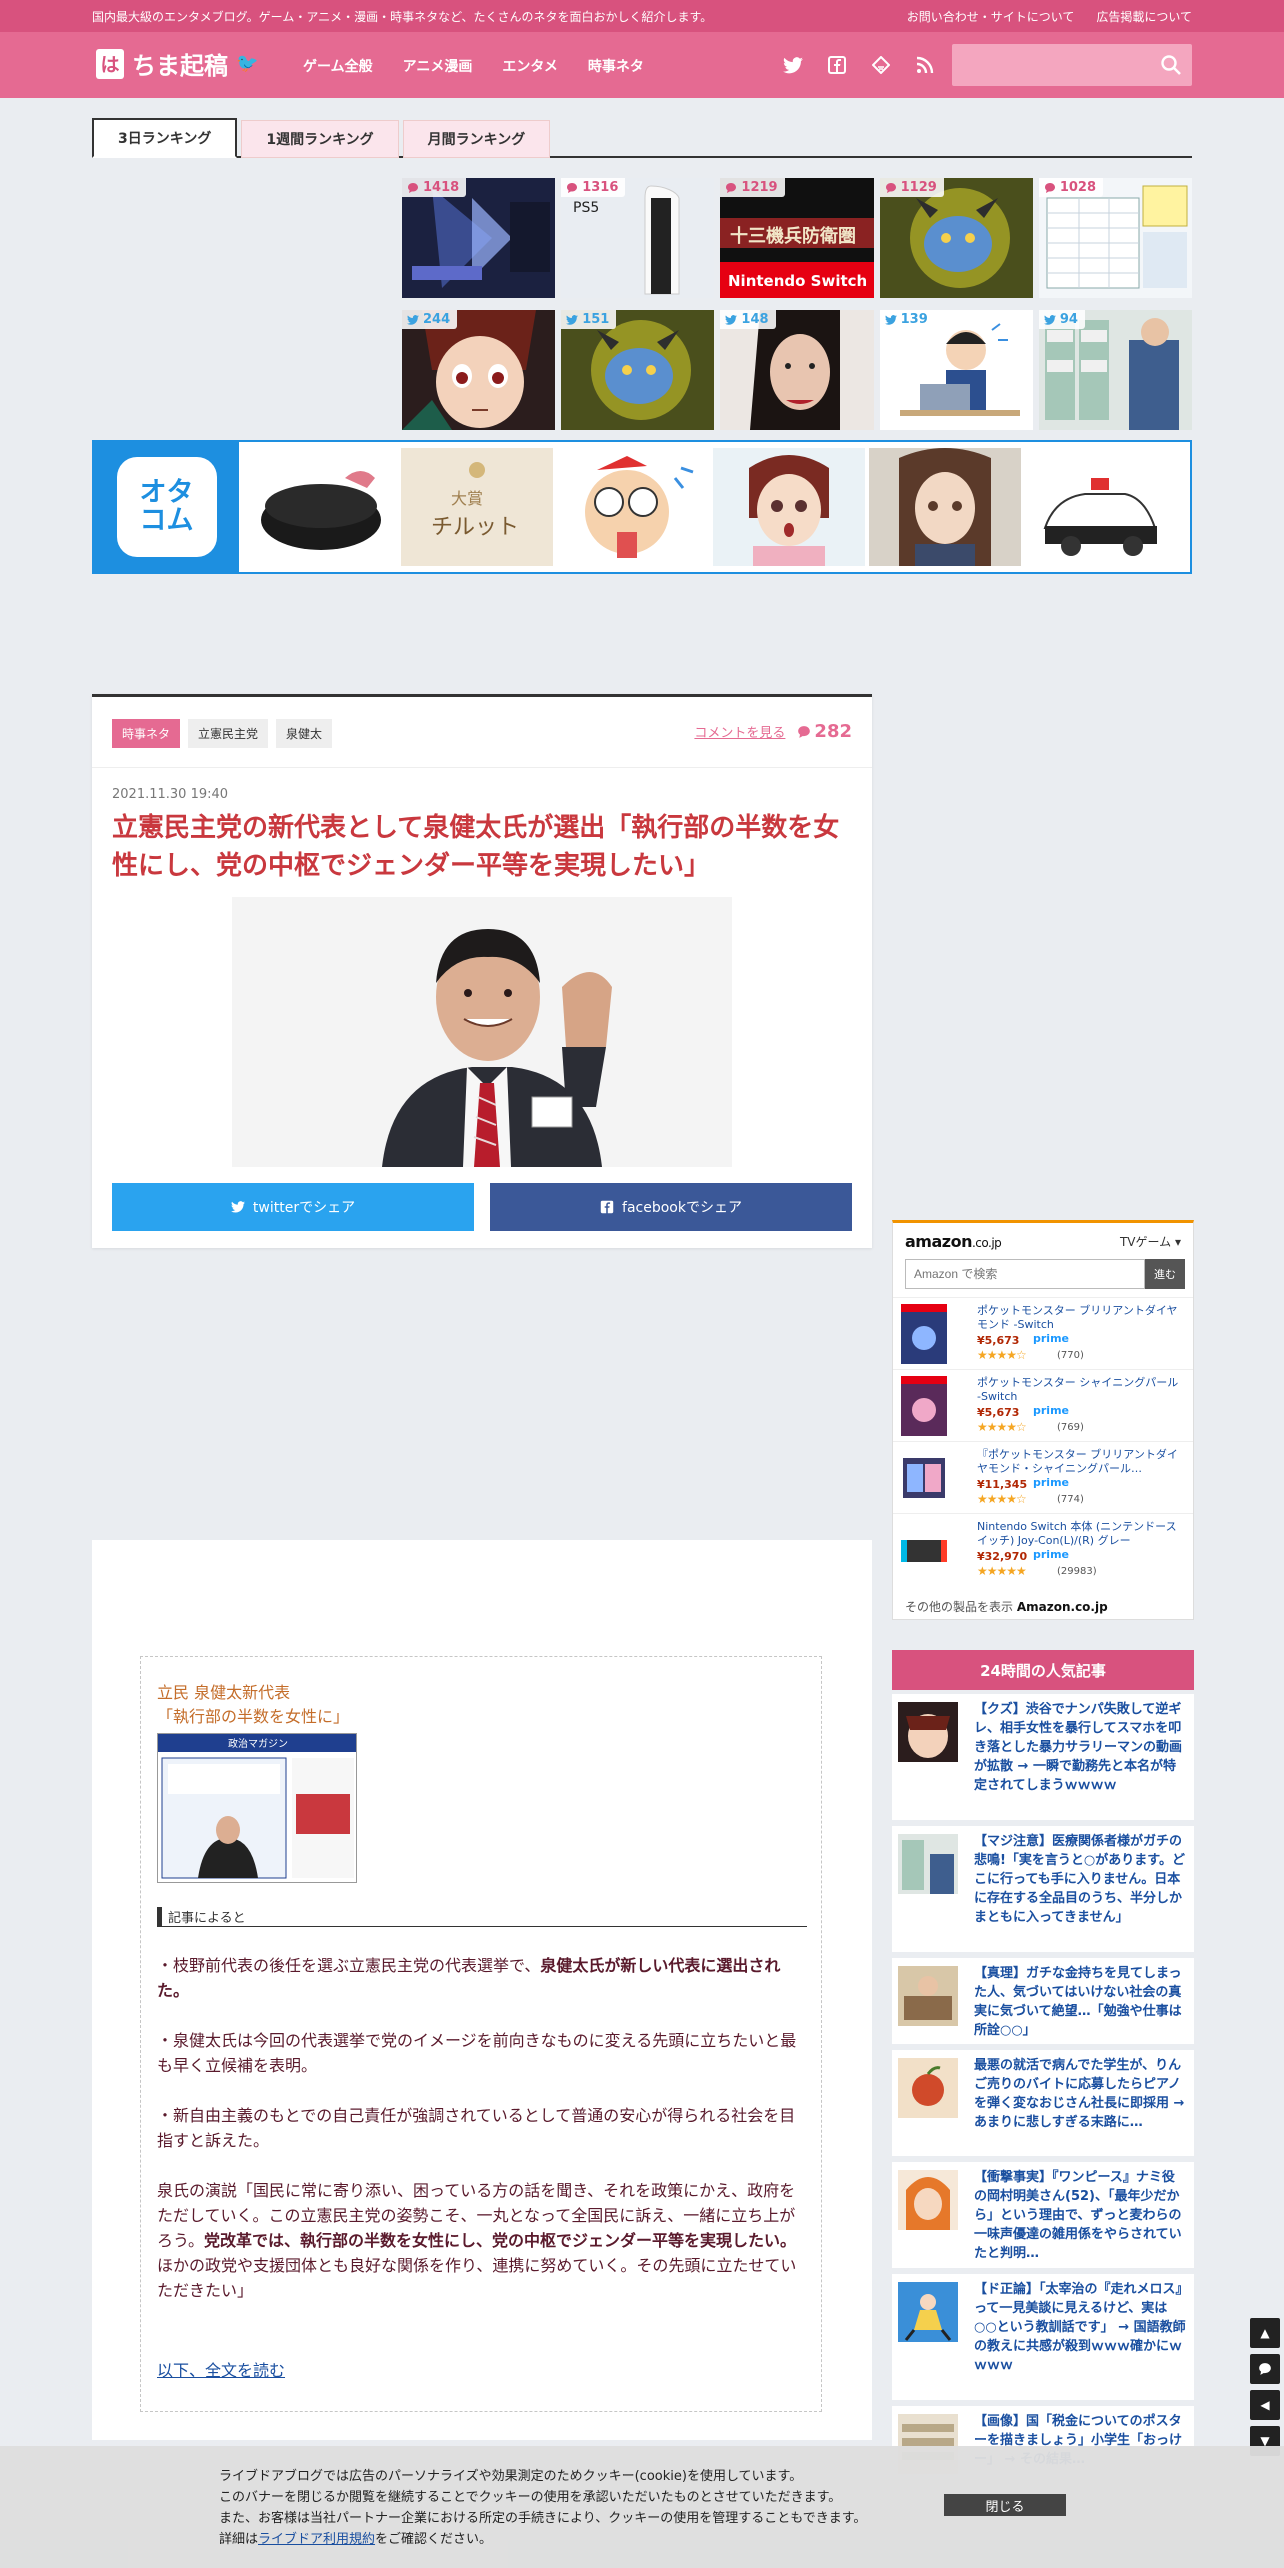 The width and height of the screenshot is (1284, 2568). Describe the element at coordinates (476, 139) in the screenshot. I see `tab-month: 月間ランキング` at that location.